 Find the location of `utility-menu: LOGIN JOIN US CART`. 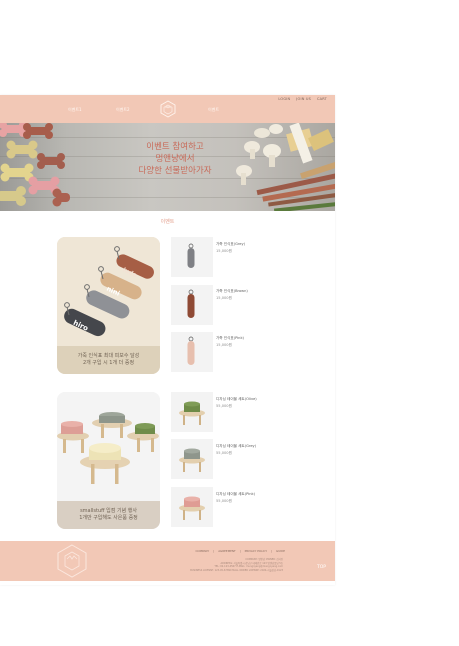

utility-menu: LOGIN JOIN US CART is located at coordinates (302, 99).